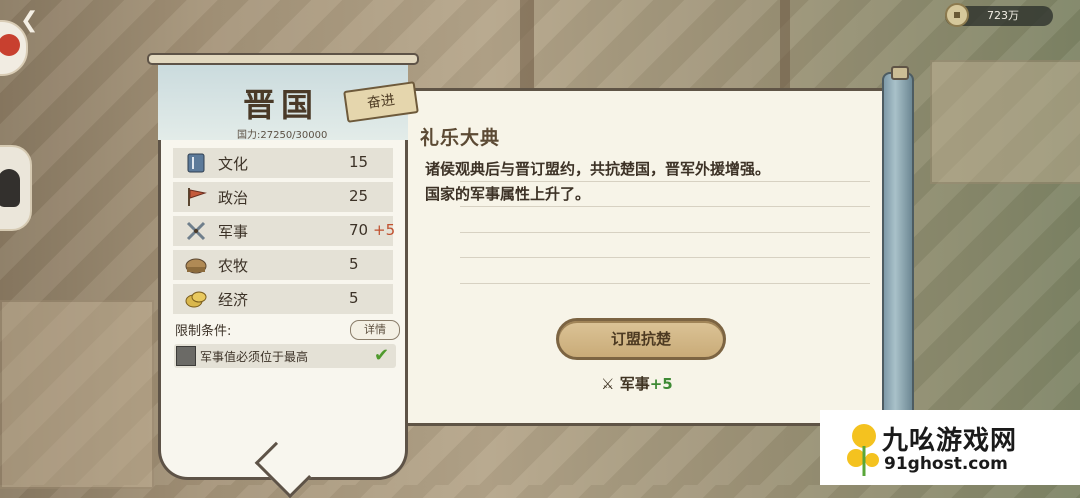 This screenshot has height=498, width=1080. What do you see at coordinates (359, 230) in the screenshot?
I see `stat-value: 70` at bounding box center [359, 230].